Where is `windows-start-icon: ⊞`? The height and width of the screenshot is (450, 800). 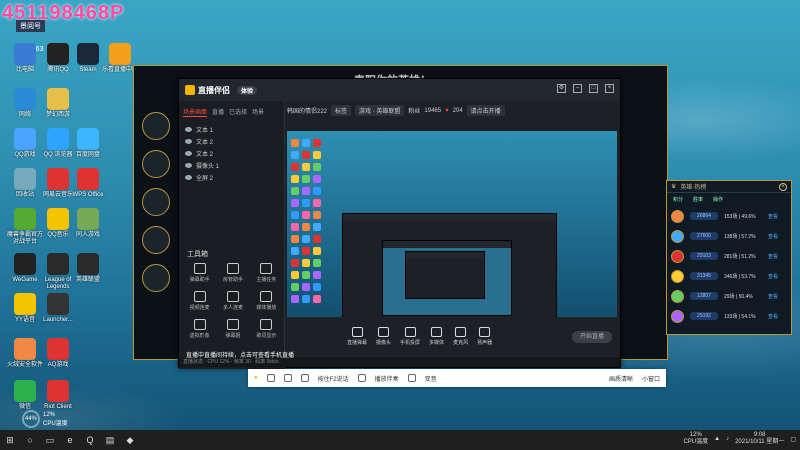 windows-start-icon: ⊞ is located at coordinates (10, 440).